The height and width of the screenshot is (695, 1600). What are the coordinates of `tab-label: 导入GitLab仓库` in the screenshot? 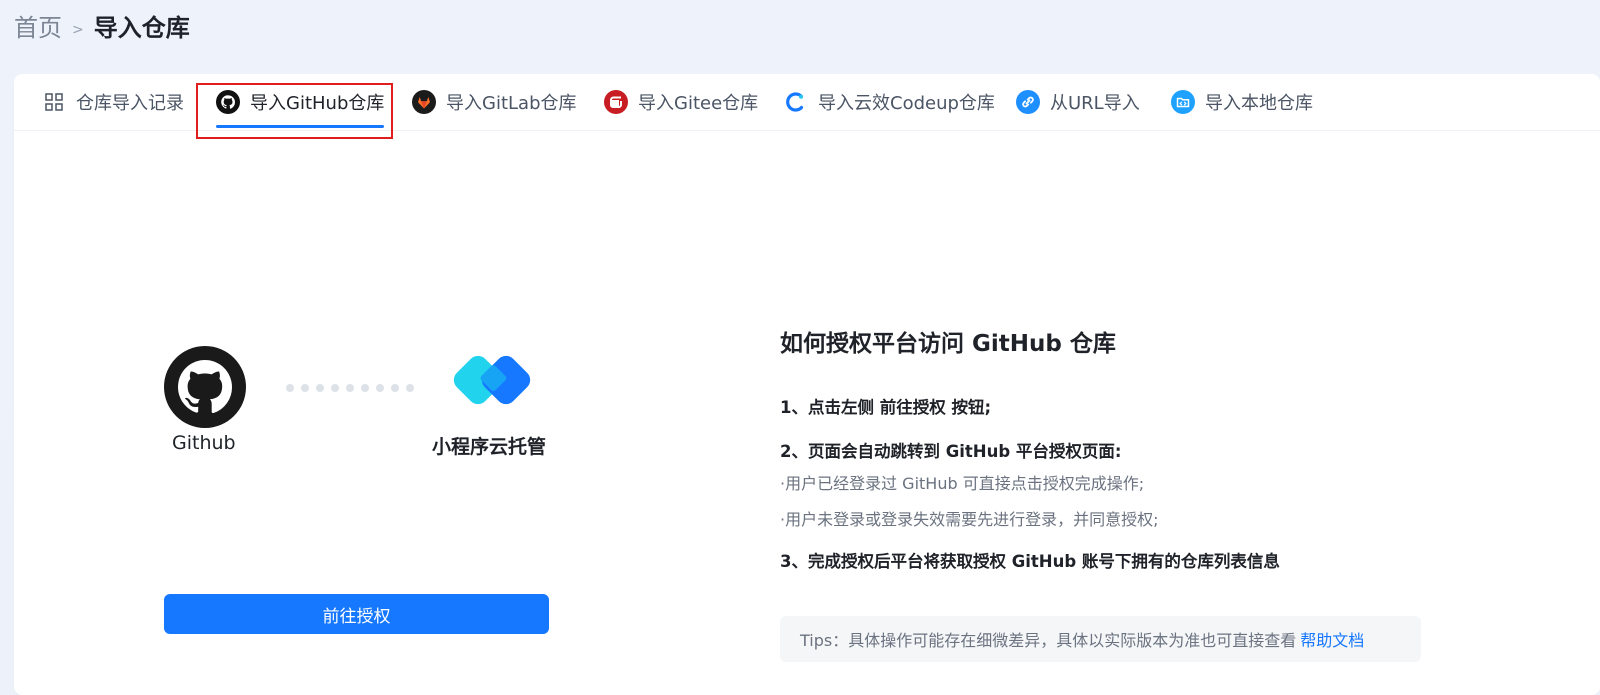 It's located at (511, 103).